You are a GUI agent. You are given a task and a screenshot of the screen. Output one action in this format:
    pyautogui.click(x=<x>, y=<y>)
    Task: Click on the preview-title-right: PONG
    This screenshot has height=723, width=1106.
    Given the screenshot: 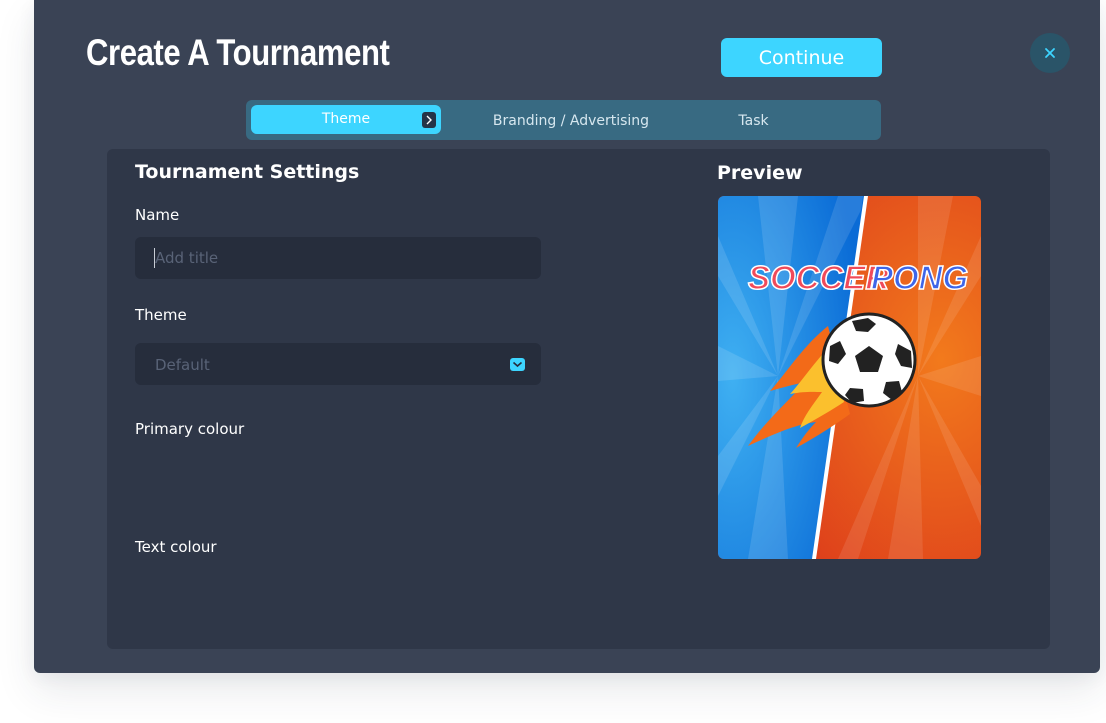 What is the action you would take?
    pyautogui.click(x=919, y=277)
    